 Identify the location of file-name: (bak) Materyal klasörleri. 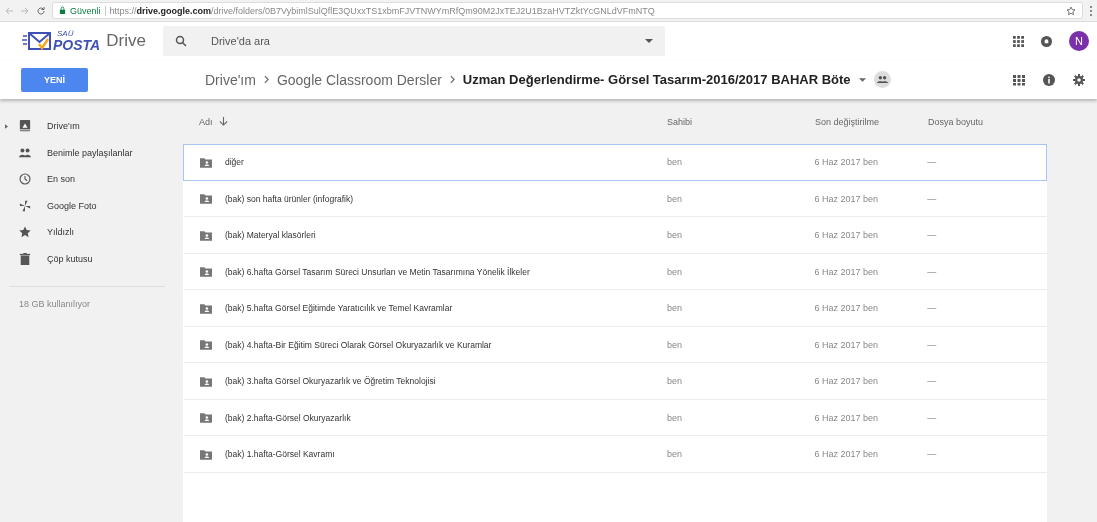
(270, 235).